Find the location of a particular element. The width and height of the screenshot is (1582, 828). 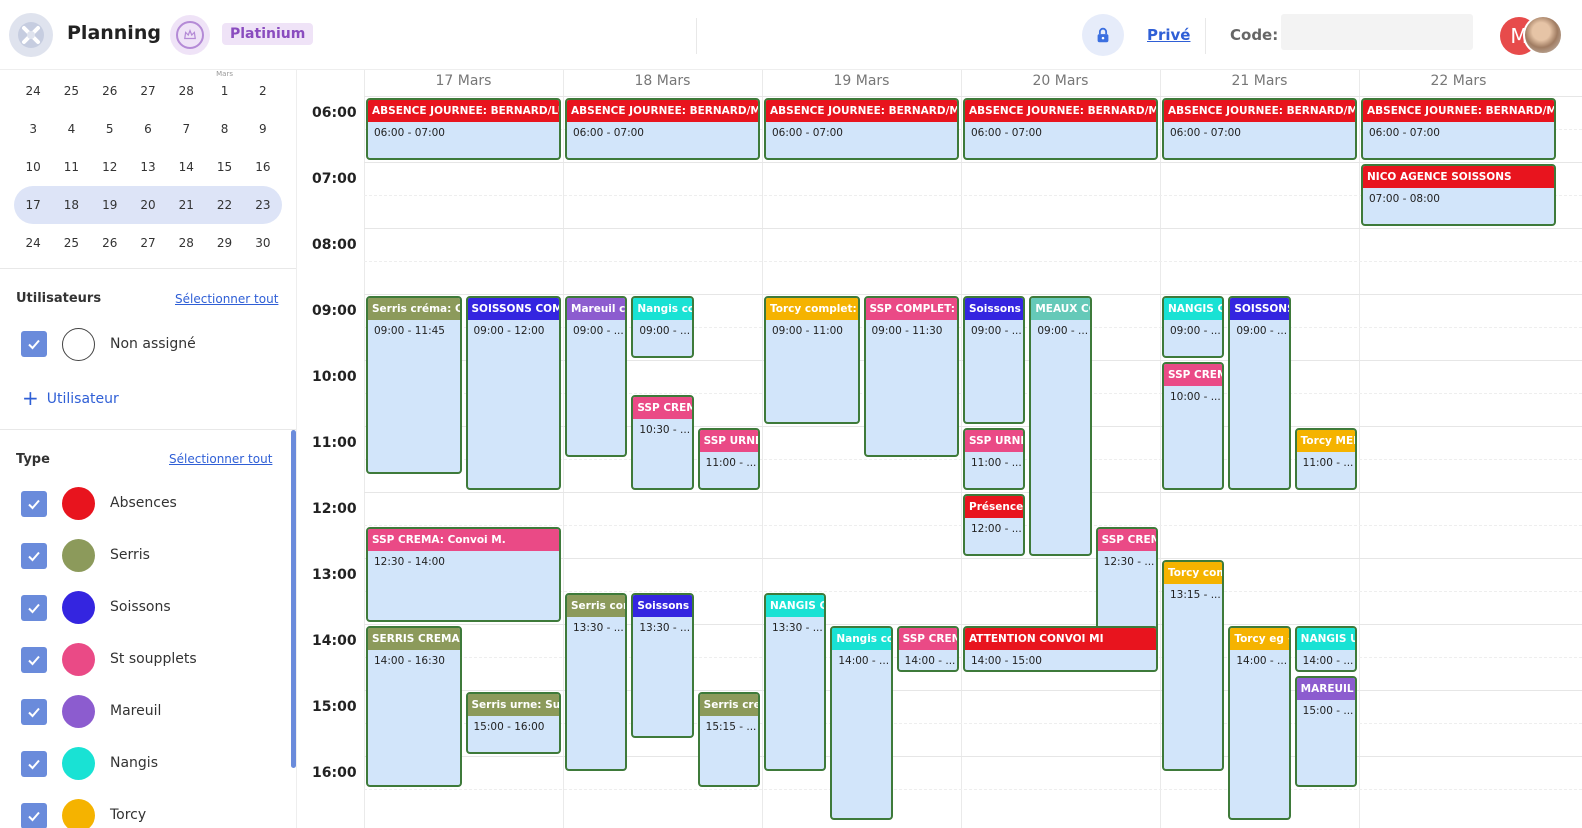

event-title: Torcy comp is located at coordinates (1193, 573).